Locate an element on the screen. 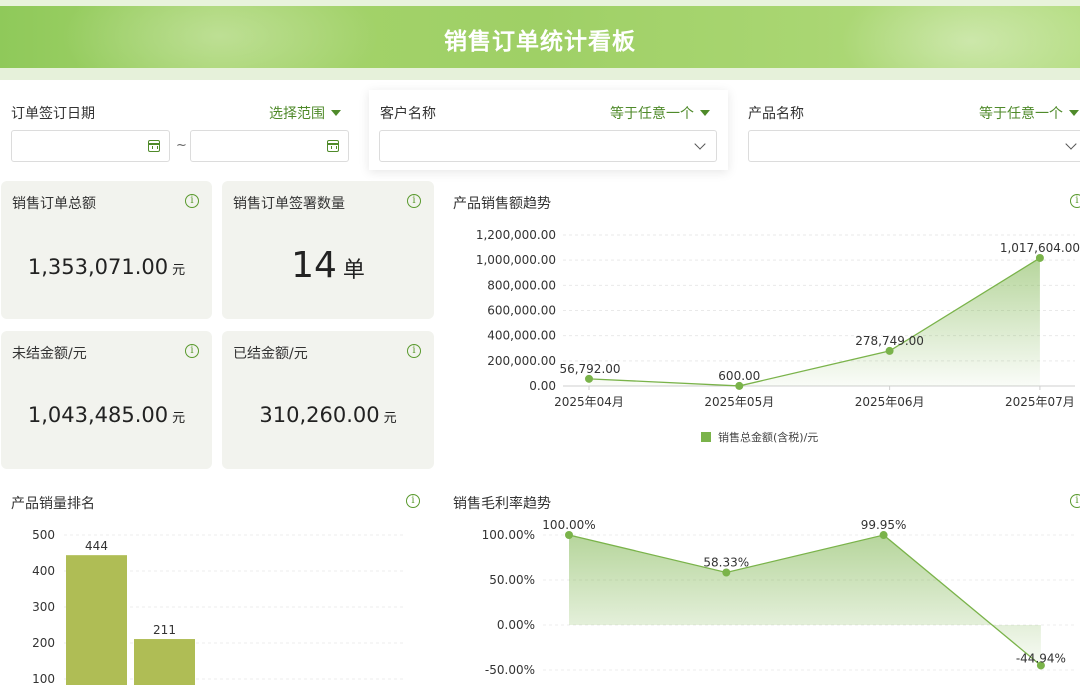  kpi-label: 销售订单总额 is located at coordinates (54, 204).